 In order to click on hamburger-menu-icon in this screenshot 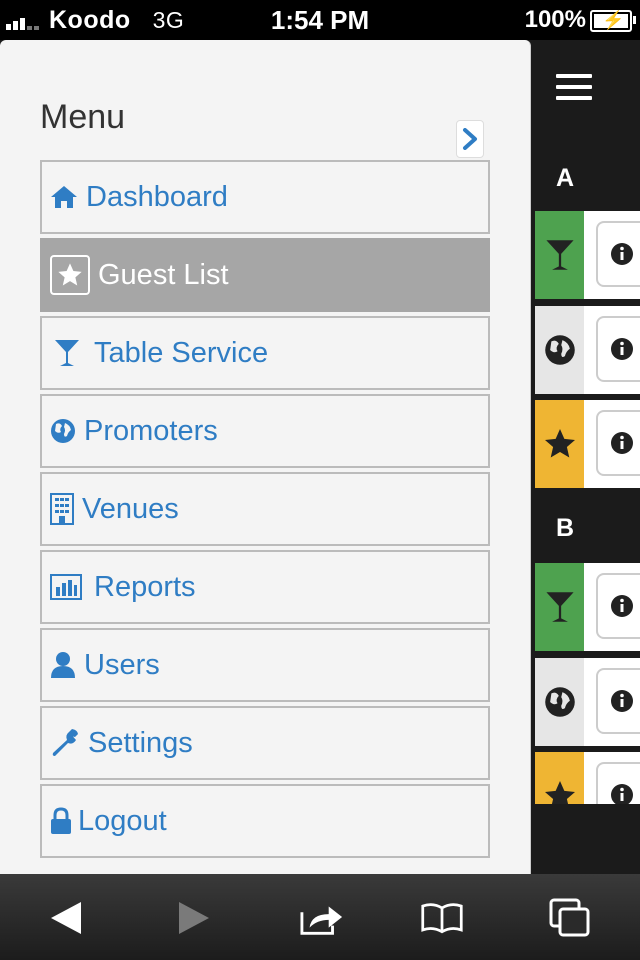, I will do `click(574, 90)`.